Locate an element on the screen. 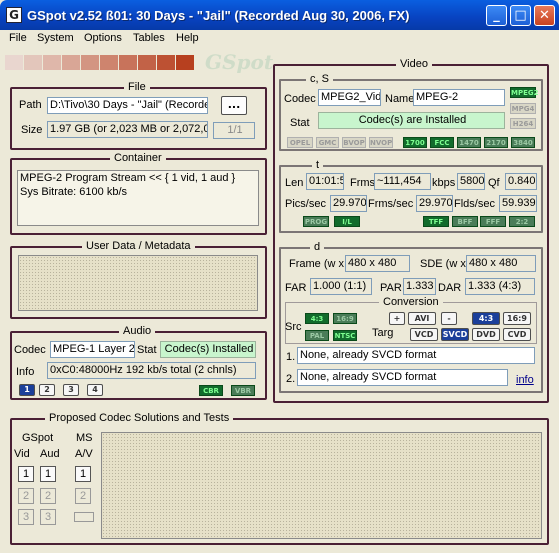 Image resolution: width=559 pixels, height=553 pixels. targ-plus-button: + is located at coordinates (397, 318).